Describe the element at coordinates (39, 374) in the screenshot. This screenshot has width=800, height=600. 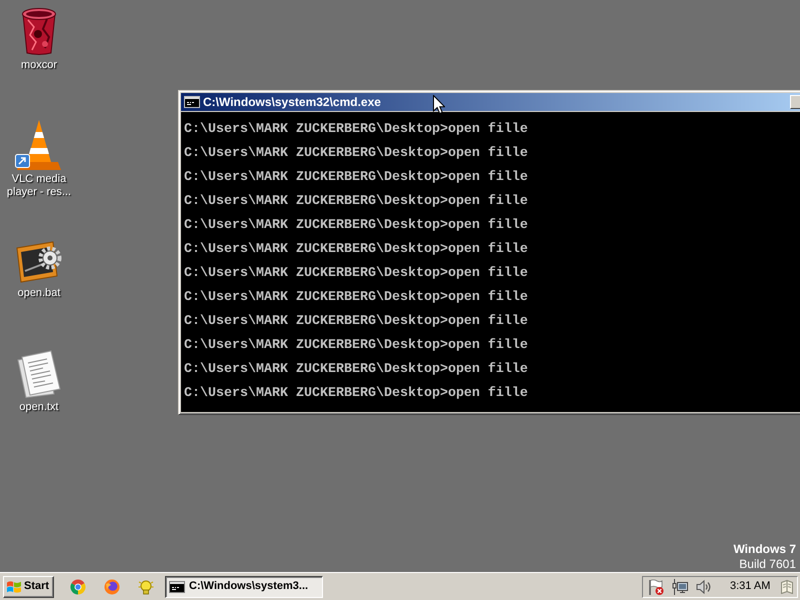
I see `document-icon` at that location.